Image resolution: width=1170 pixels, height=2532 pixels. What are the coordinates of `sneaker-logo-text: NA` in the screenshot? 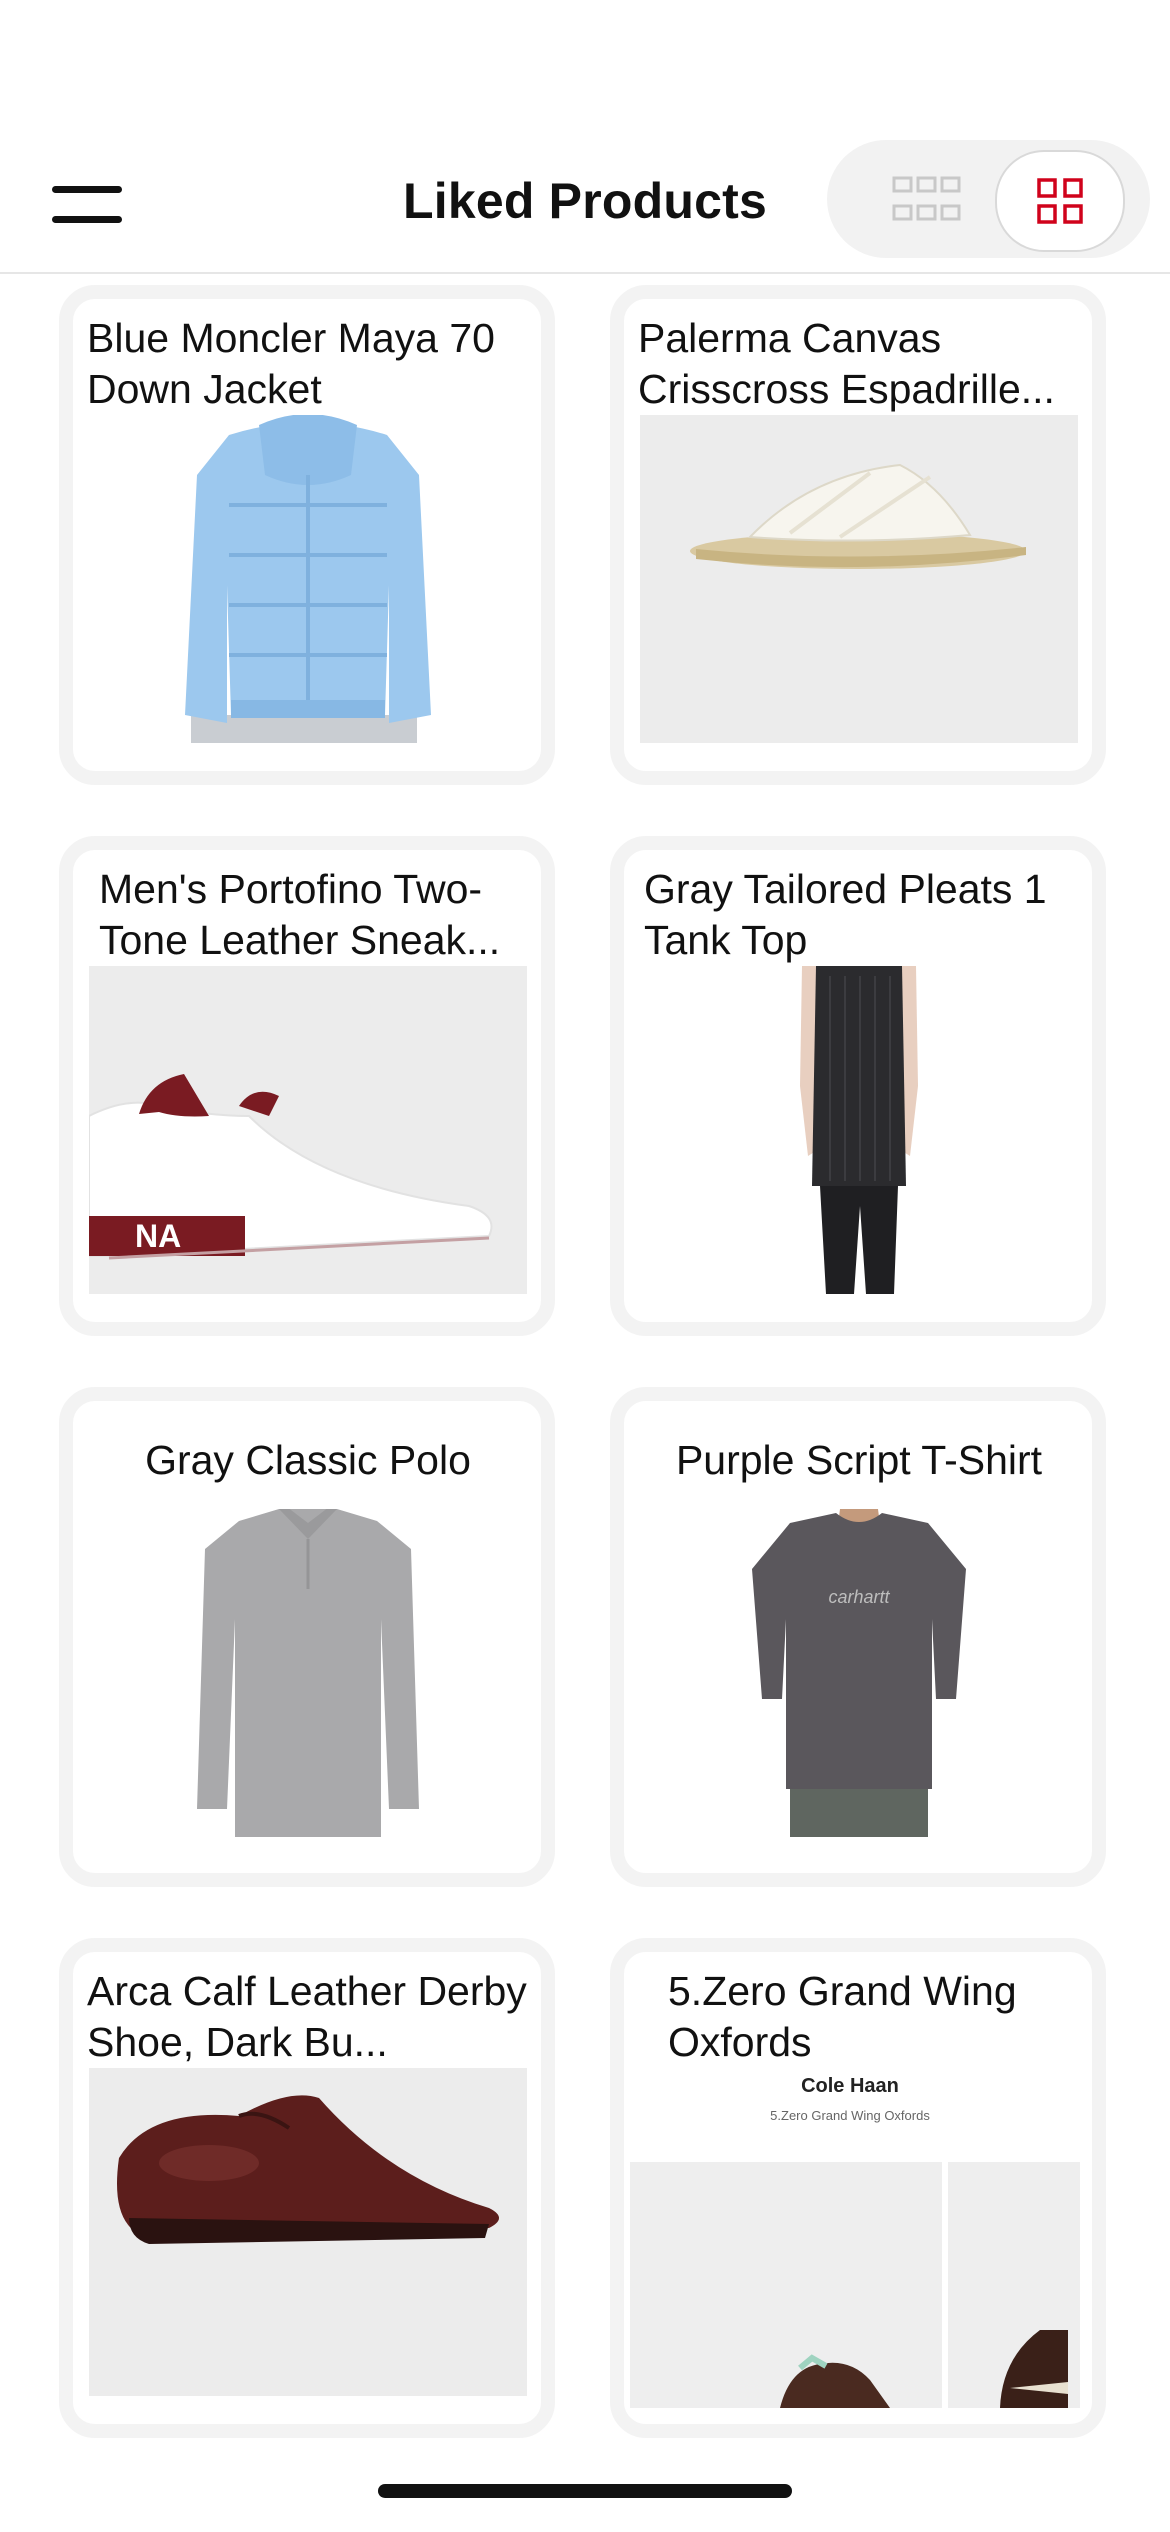 It's located at (158, 1236).